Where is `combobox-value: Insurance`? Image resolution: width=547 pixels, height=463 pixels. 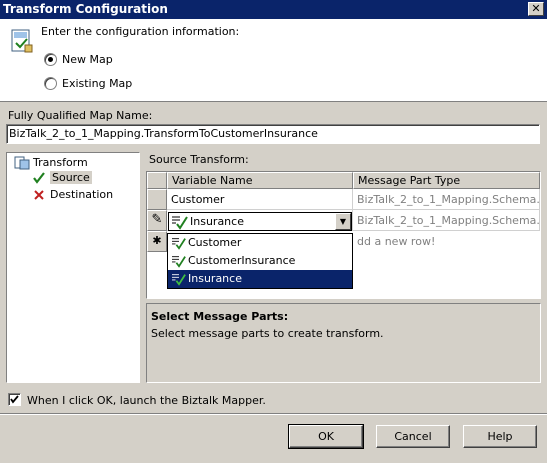
combobox-value: Insurance is located at coordinates (217, 221).